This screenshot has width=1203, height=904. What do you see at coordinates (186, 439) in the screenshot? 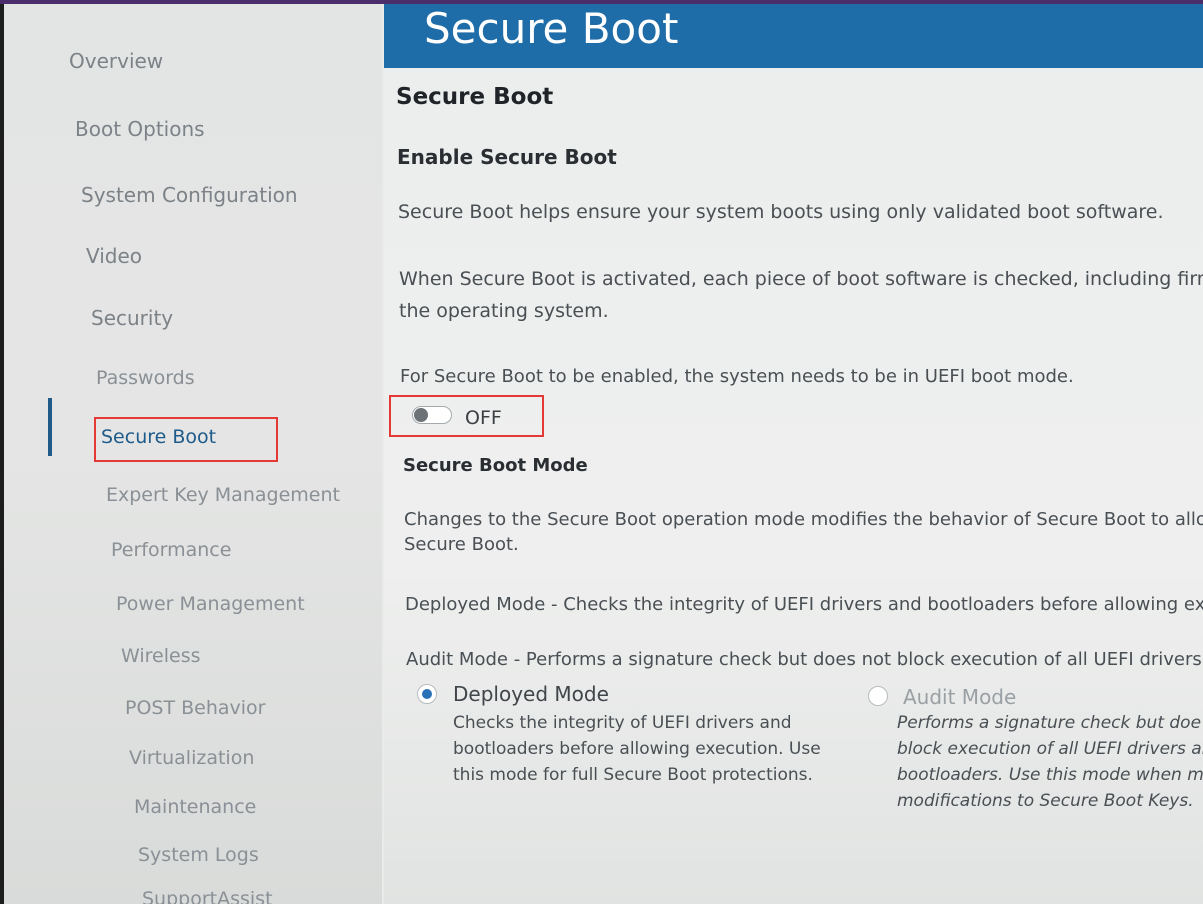
I see `secure-boot-highlight-box` at bounding box center [186, 439].